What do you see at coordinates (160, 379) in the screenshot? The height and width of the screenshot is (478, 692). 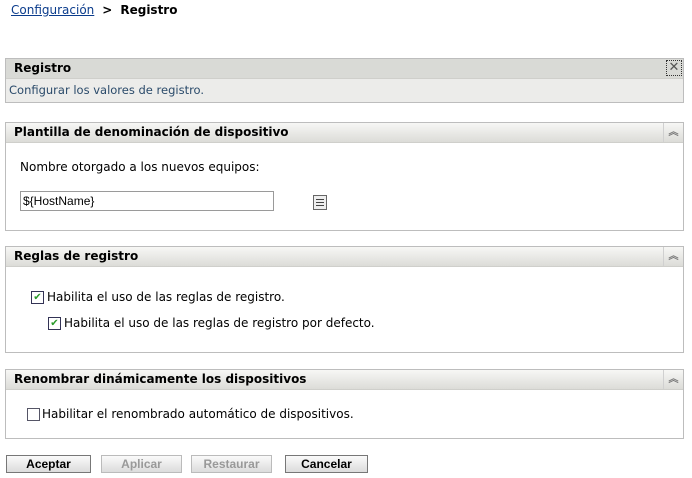 I see `rename-panel-title: Renombrar dinámicamente los dispositivos` at bounding box center [160, 379].